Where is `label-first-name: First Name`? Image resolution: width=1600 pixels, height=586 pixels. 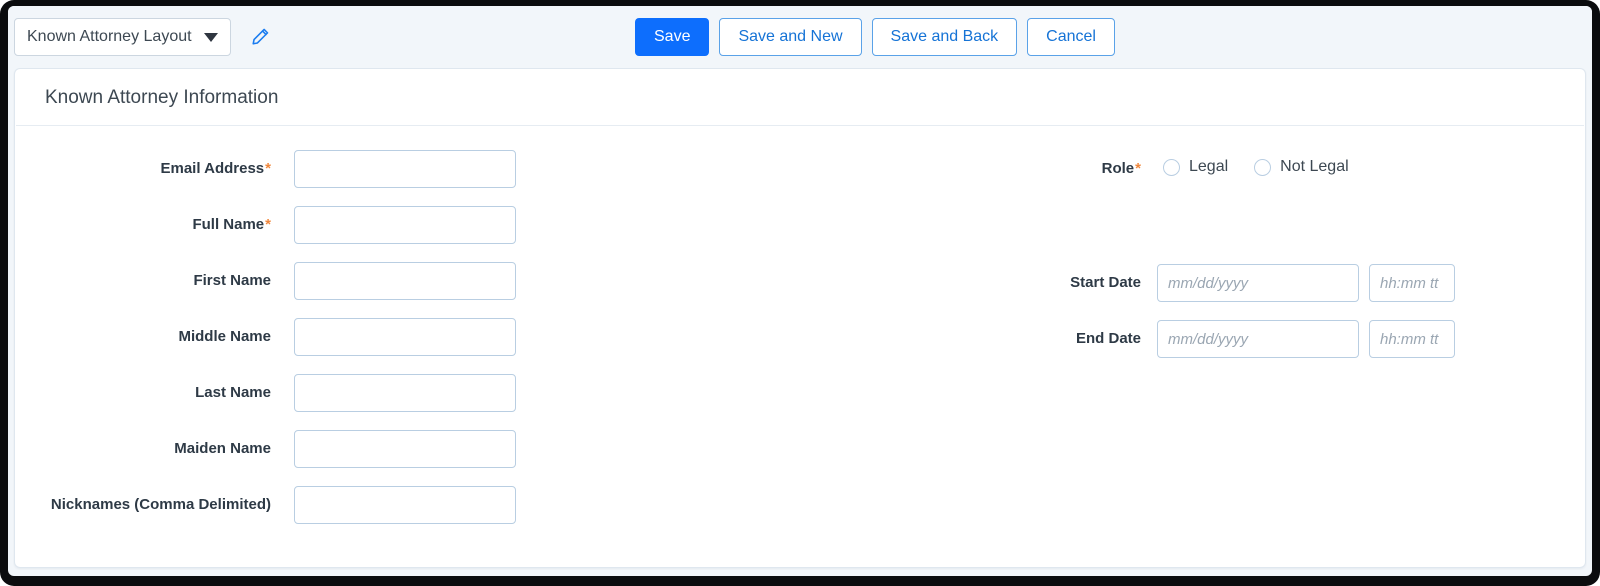
label-first-name: First Name is located at coordinates (232, 280).